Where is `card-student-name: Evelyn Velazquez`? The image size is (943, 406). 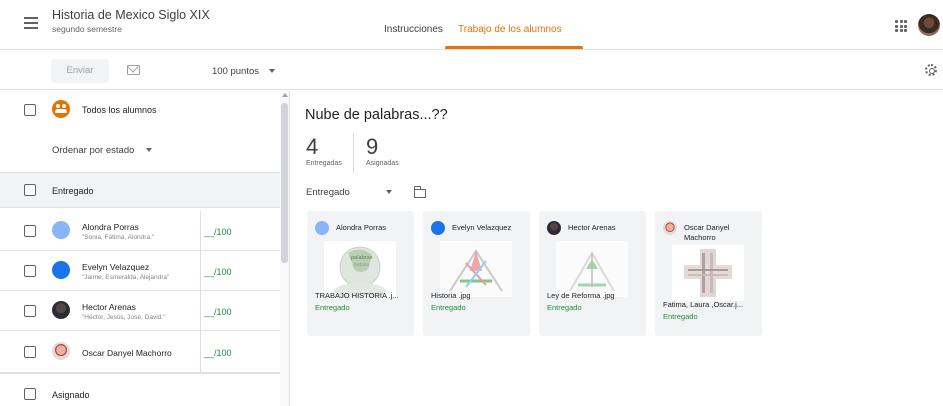
card-student-name: Evelyn Velazquez is located at coordinates (482, 227).